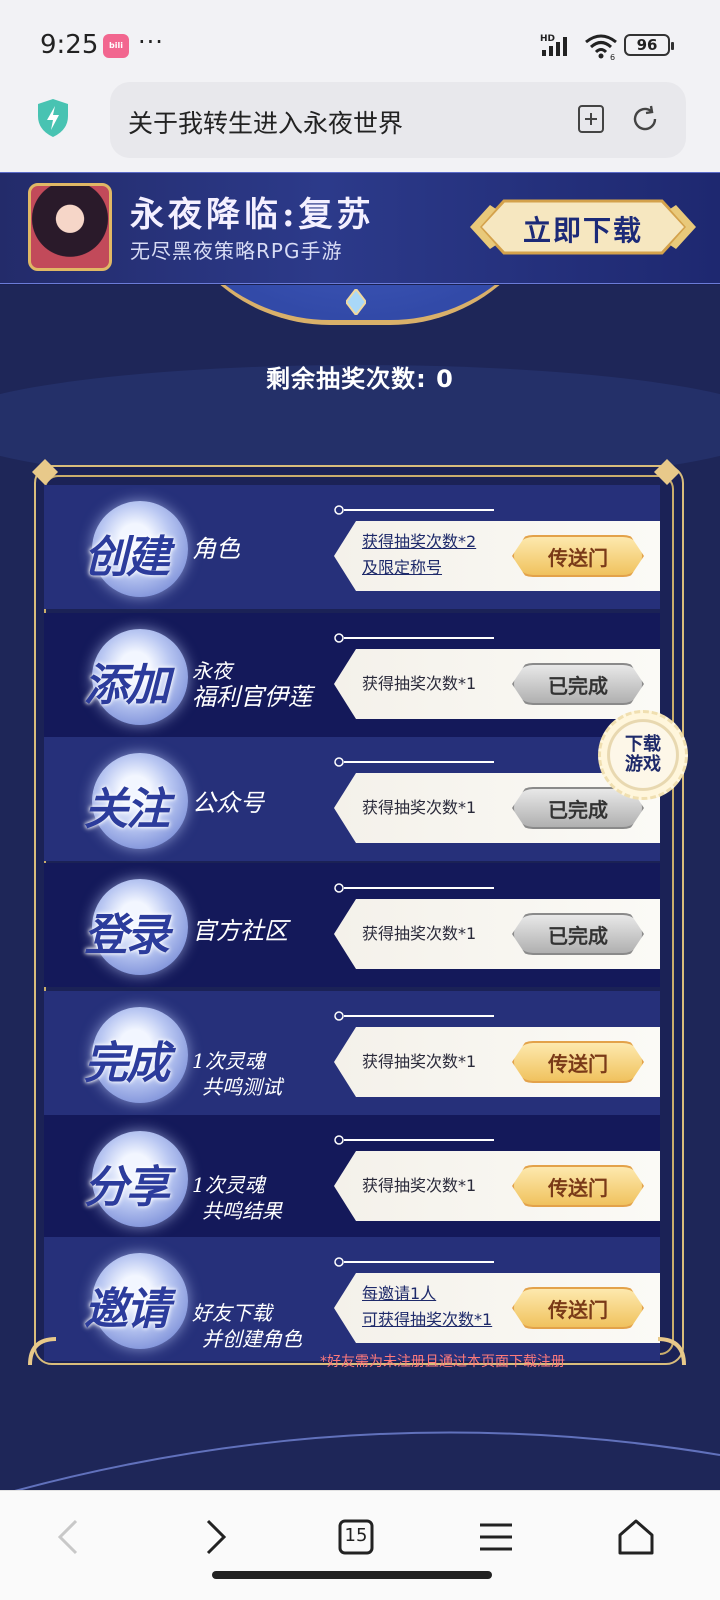 This screenshot has height=1600, width=720. I want to click on task-row: 添加 永夜 福利官伊莲 获得抽奖次数*1 已完成, so click(352, 675).